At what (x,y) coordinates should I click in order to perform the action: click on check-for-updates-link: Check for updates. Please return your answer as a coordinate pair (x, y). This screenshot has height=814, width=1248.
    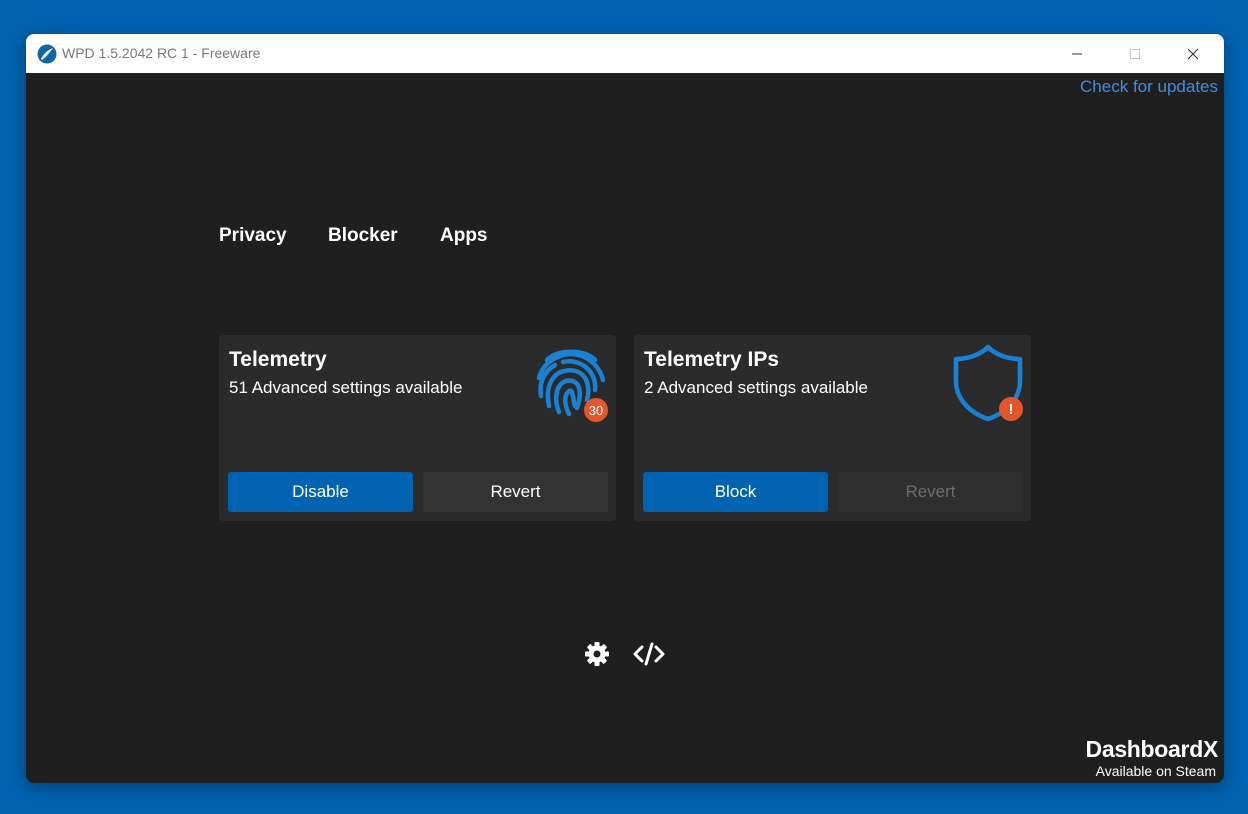
    Looking at the image, I should click on (1149, 87).